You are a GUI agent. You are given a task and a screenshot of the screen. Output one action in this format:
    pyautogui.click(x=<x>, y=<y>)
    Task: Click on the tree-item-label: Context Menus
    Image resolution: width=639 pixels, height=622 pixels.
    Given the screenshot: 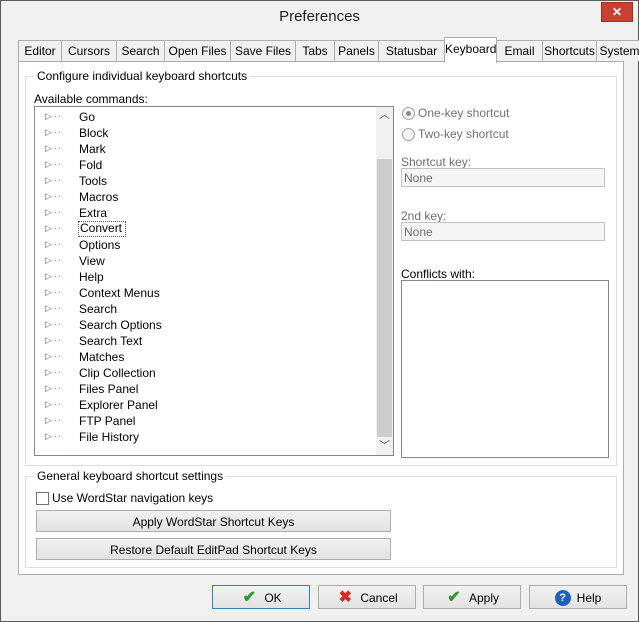 What is the action you would take?
    pyautogui.click(x=119, y=293)
    